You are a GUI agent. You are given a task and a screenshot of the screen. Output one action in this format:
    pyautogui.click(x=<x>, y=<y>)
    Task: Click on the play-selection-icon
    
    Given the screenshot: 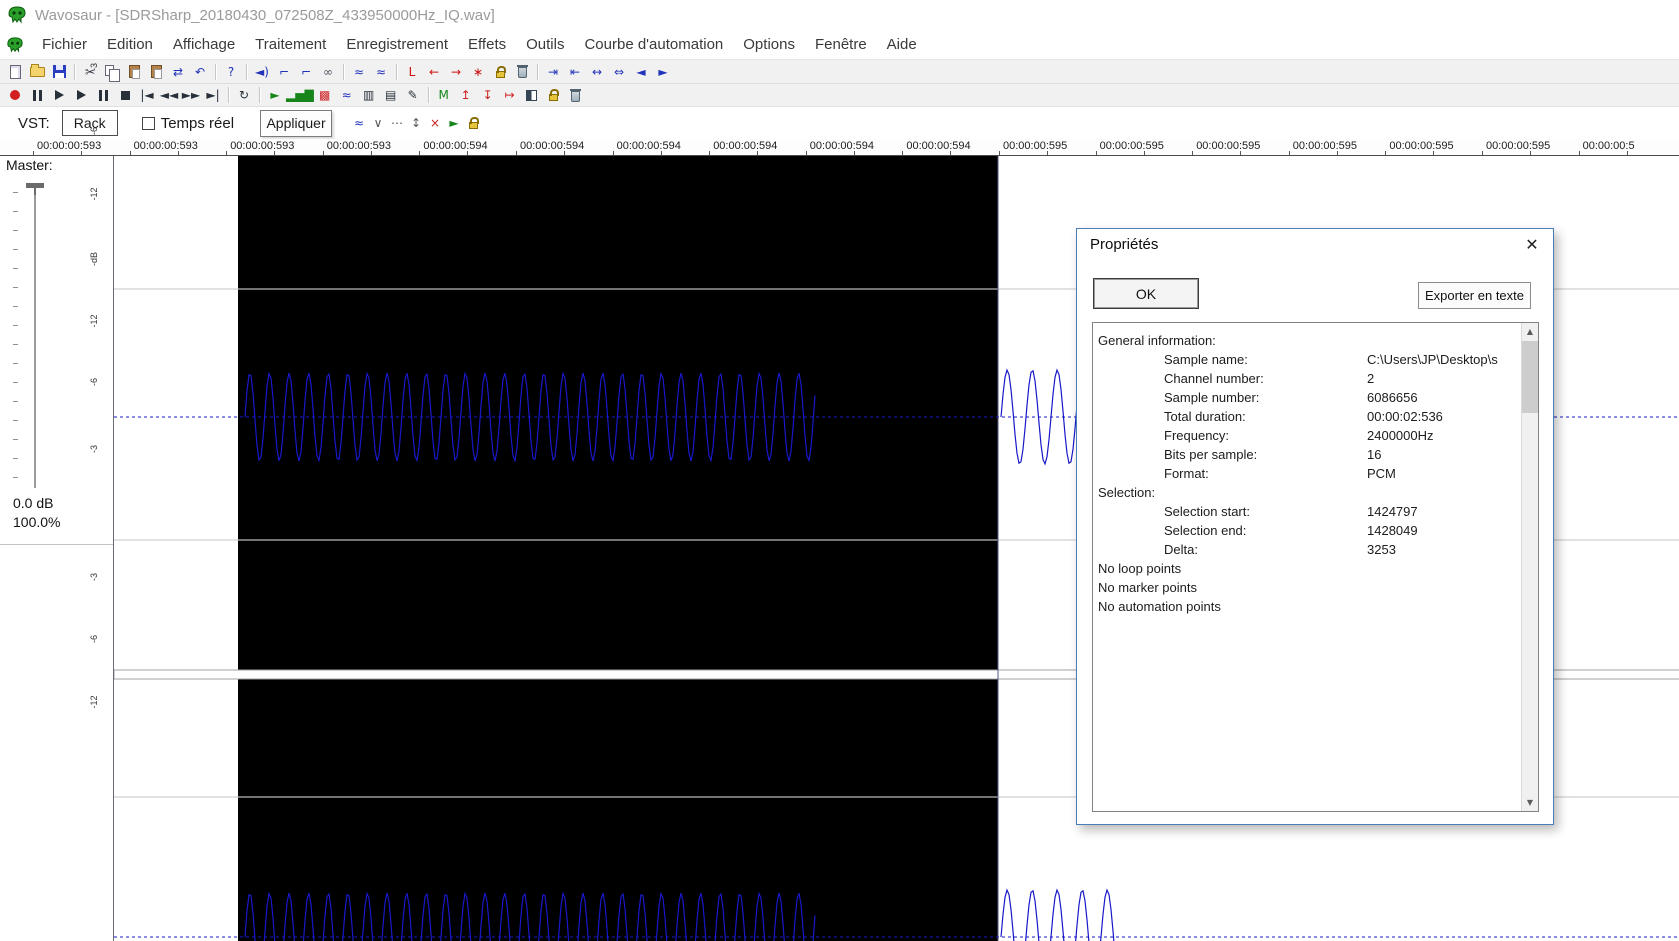 What is the action you would take?
    pyautogui.click(x=59, y=95)
    